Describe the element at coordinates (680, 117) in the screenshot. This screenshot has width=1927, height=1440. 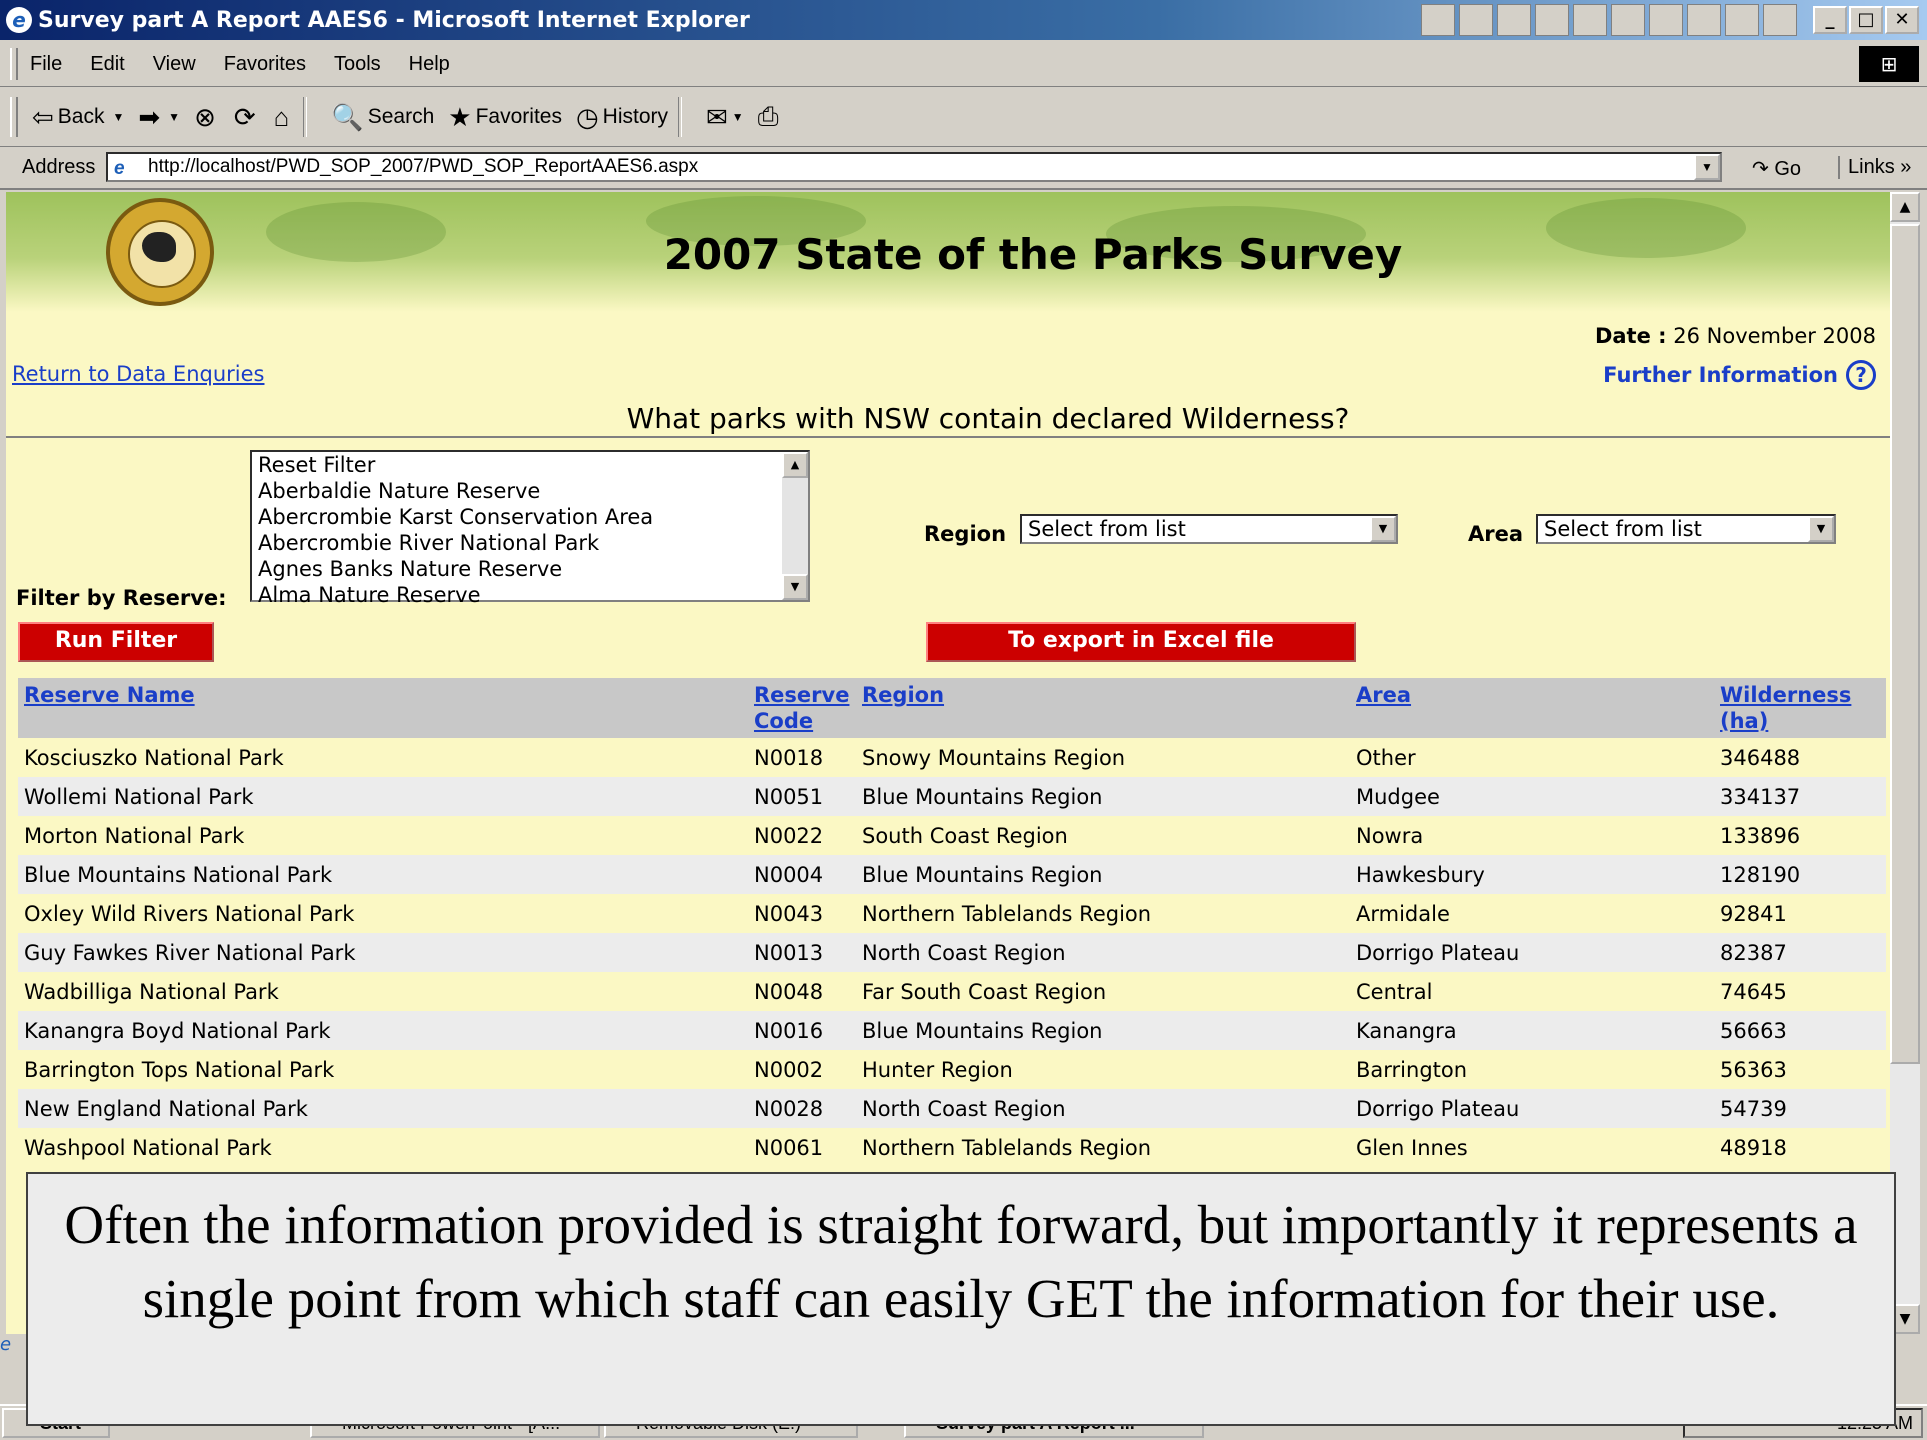
I see `toolbar-separator` at that location.